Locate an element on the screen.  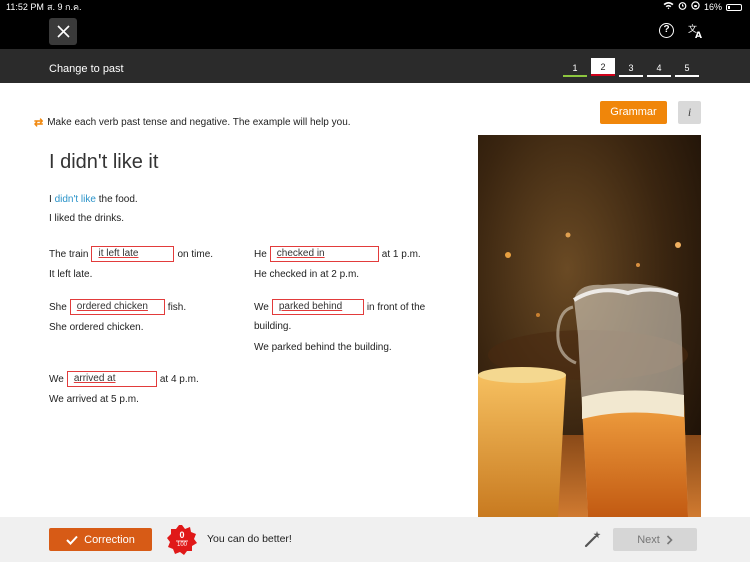
item-3-post: fish. is located at coordinates (177, 307).